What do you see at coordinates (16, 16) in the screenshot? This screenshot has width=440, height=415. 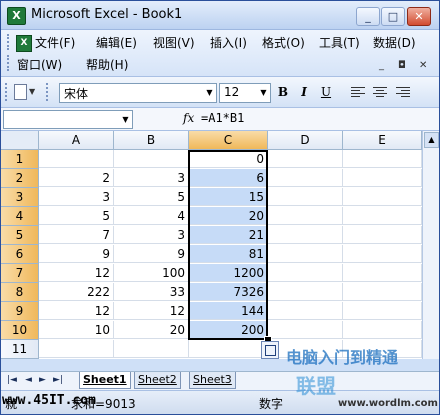 I see `excel-app-icon: X` at bounding box center [16, 16].